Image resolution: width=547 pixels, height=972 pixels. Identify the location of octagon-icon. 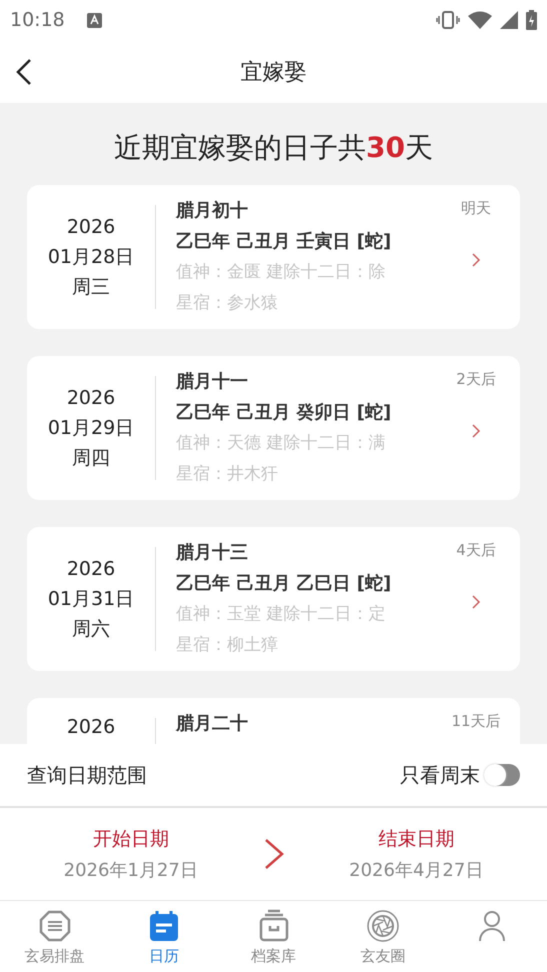
(55, 926).